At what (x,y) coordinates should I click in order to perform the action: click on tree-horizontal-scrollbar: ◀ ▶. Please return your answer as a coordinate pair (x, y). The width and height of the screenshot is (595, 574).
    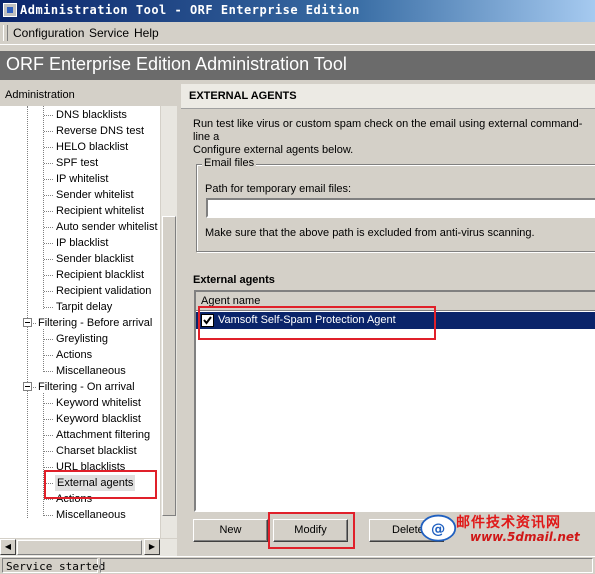
    Looking at the image, I should click on (88, 547).